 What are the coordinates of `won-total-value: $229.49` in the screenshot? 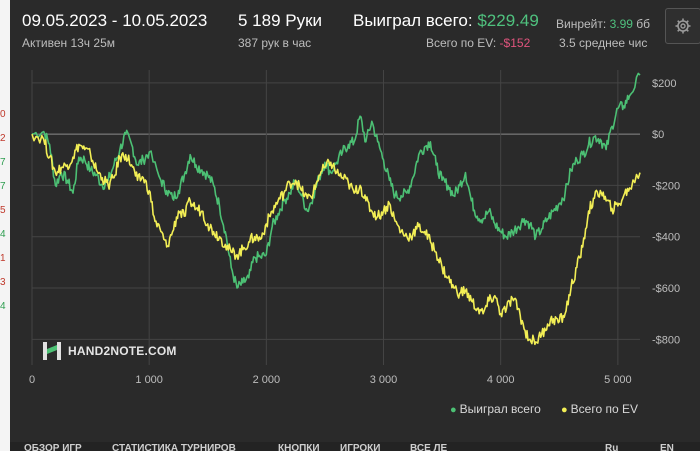 It's located at (508, 20).